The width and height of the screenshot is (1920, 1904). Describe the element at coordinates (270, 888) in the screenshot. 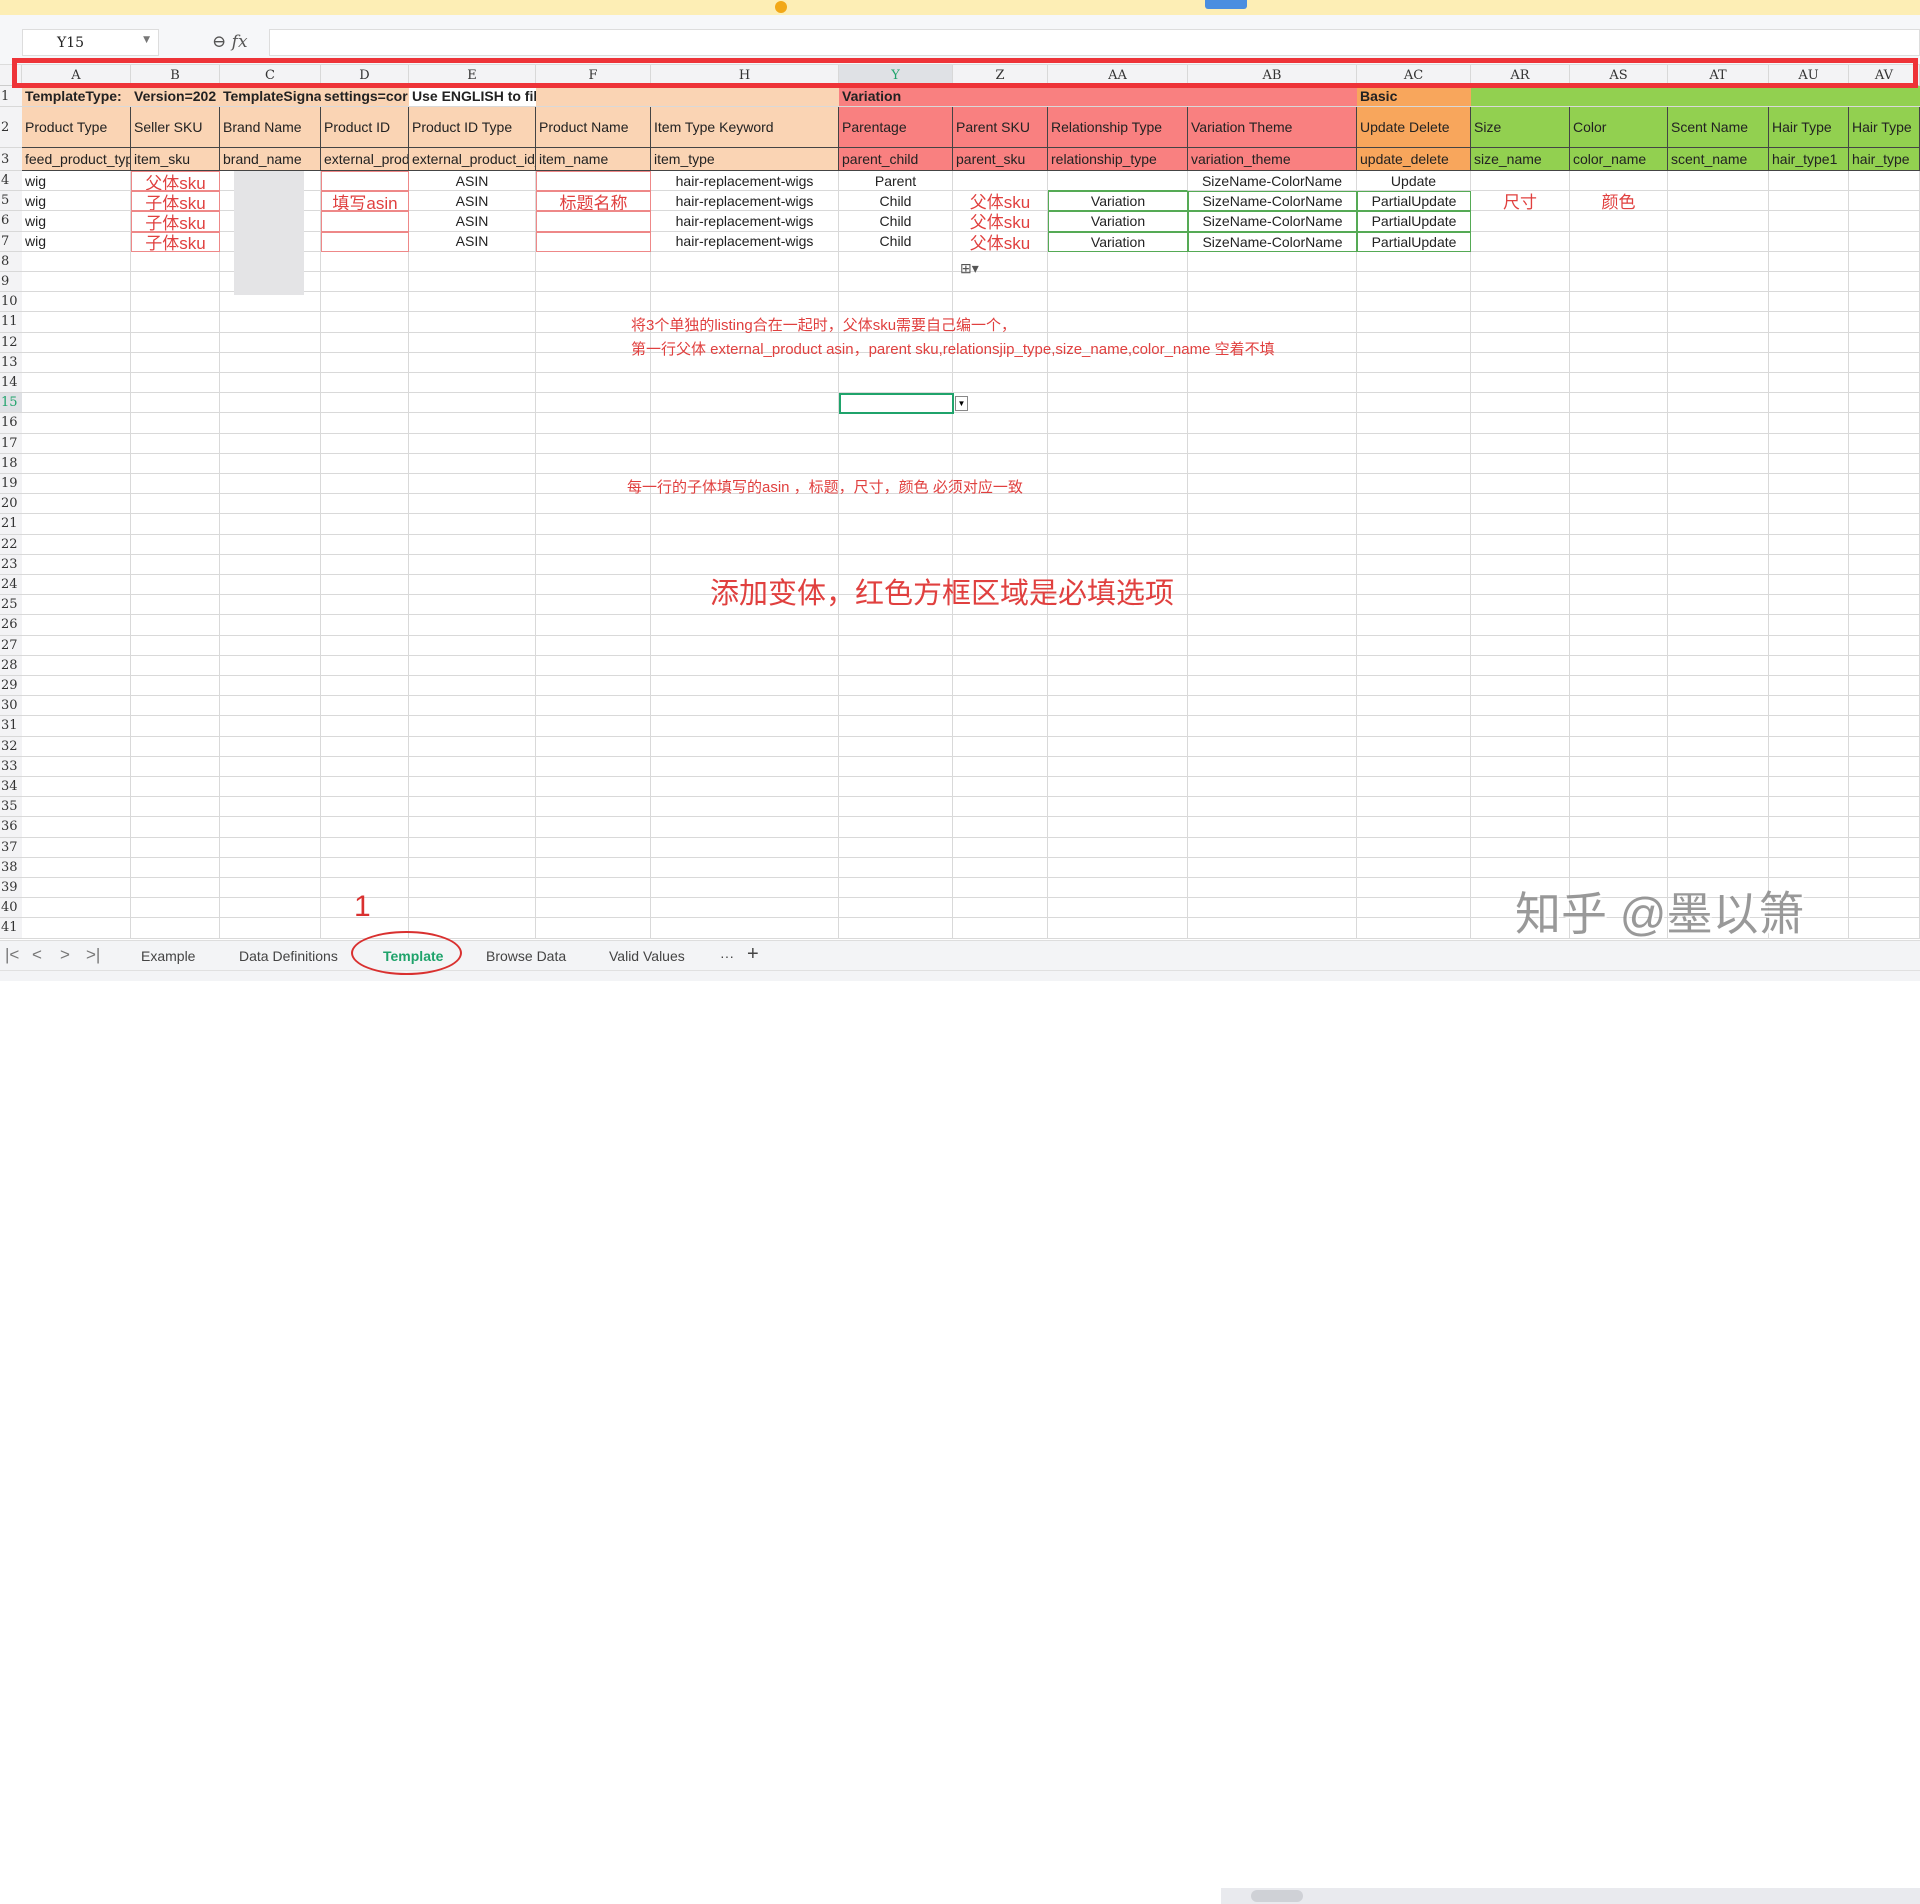

I see `cell-c39` at that location.